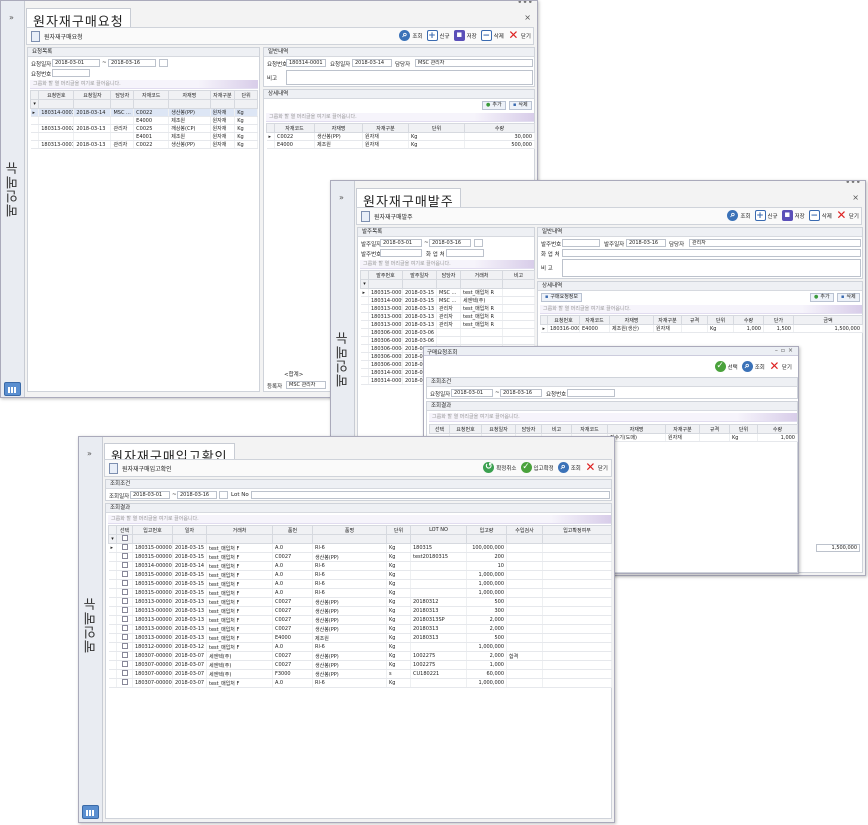 The image size is (868, 825). I want to click on reqdate-field: 2018-03-14, so click(372, 63).